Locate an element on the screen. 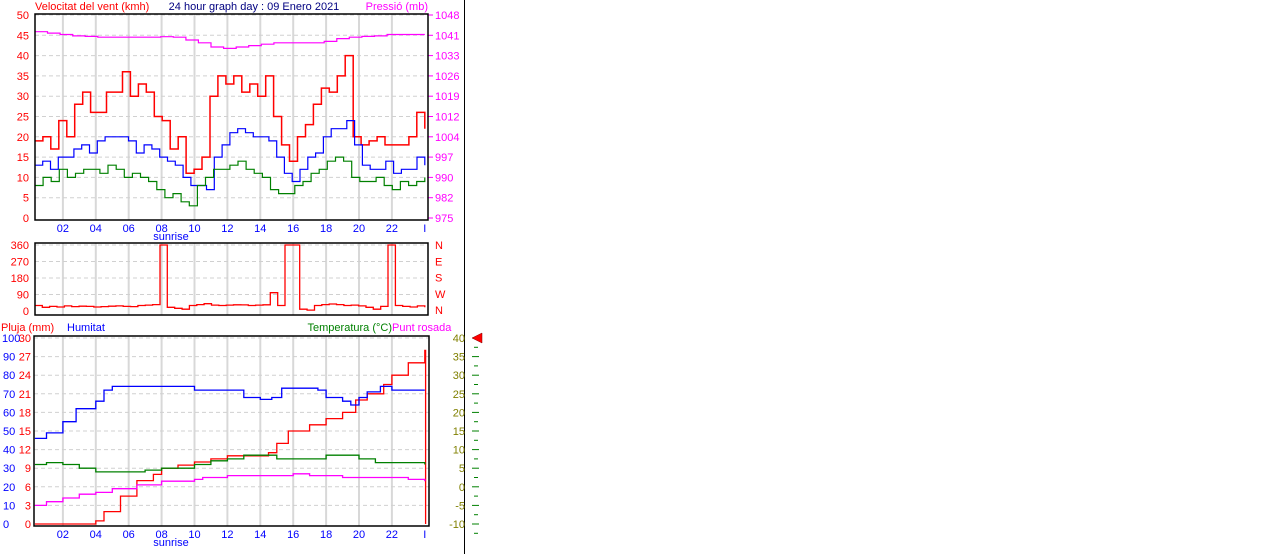  rain-y-tick-label: 15 is located at coordinates (25, 432).